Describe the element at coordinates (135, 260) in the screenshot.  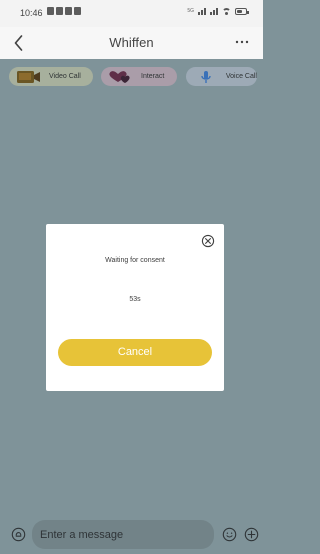
I see `consent-message: Waiting for consent` at that location.